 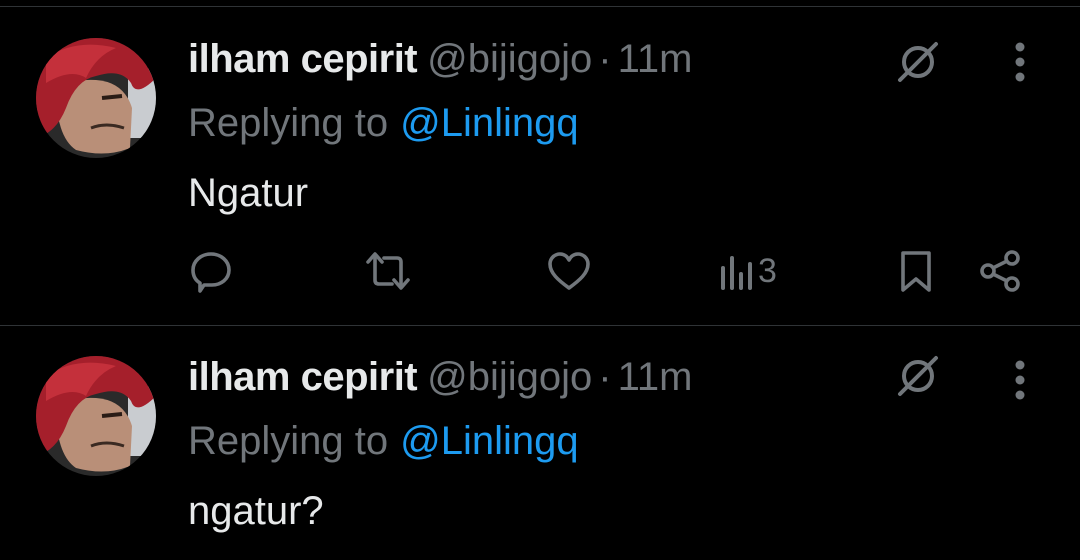 I want to click on reply-button, so click(x=211, y=271).